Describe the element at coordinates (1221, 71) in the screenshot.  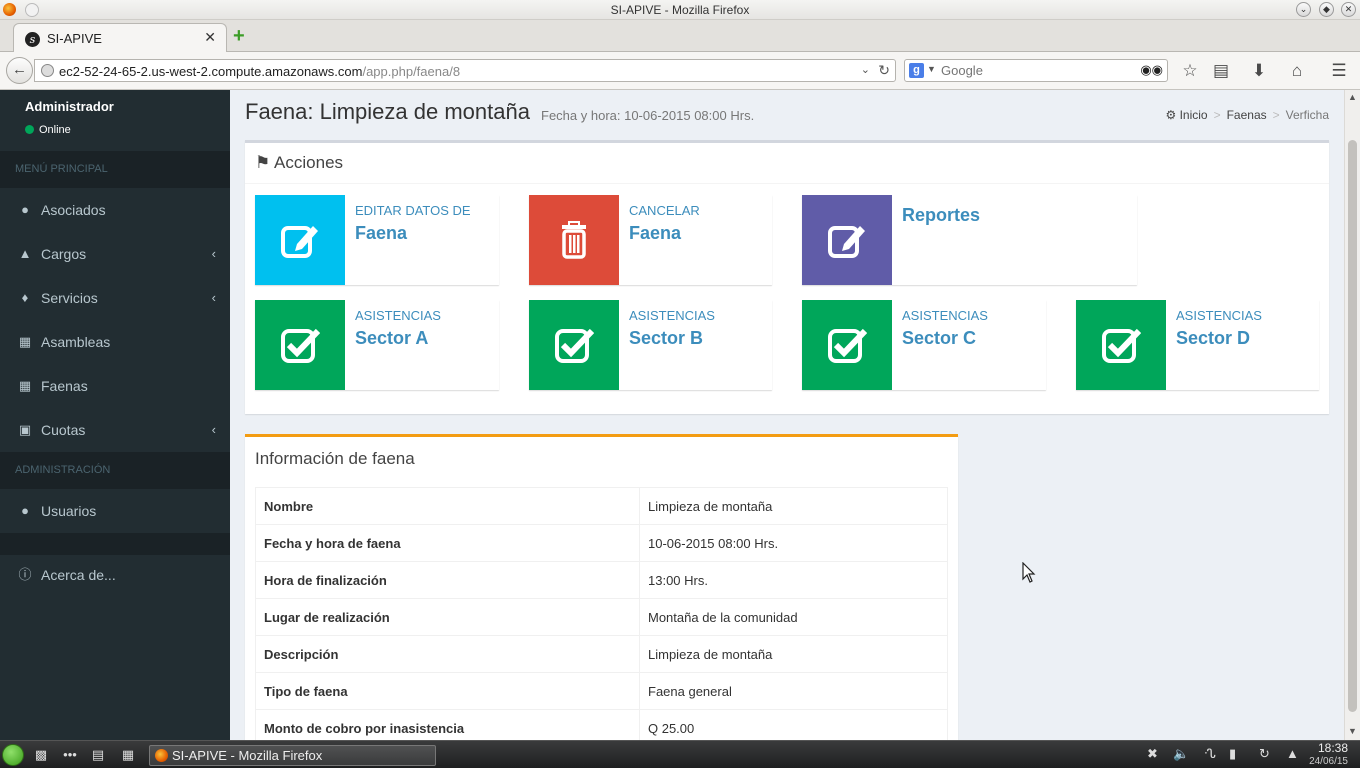
I see `bookmarks-list-icon: ▤` at that location.